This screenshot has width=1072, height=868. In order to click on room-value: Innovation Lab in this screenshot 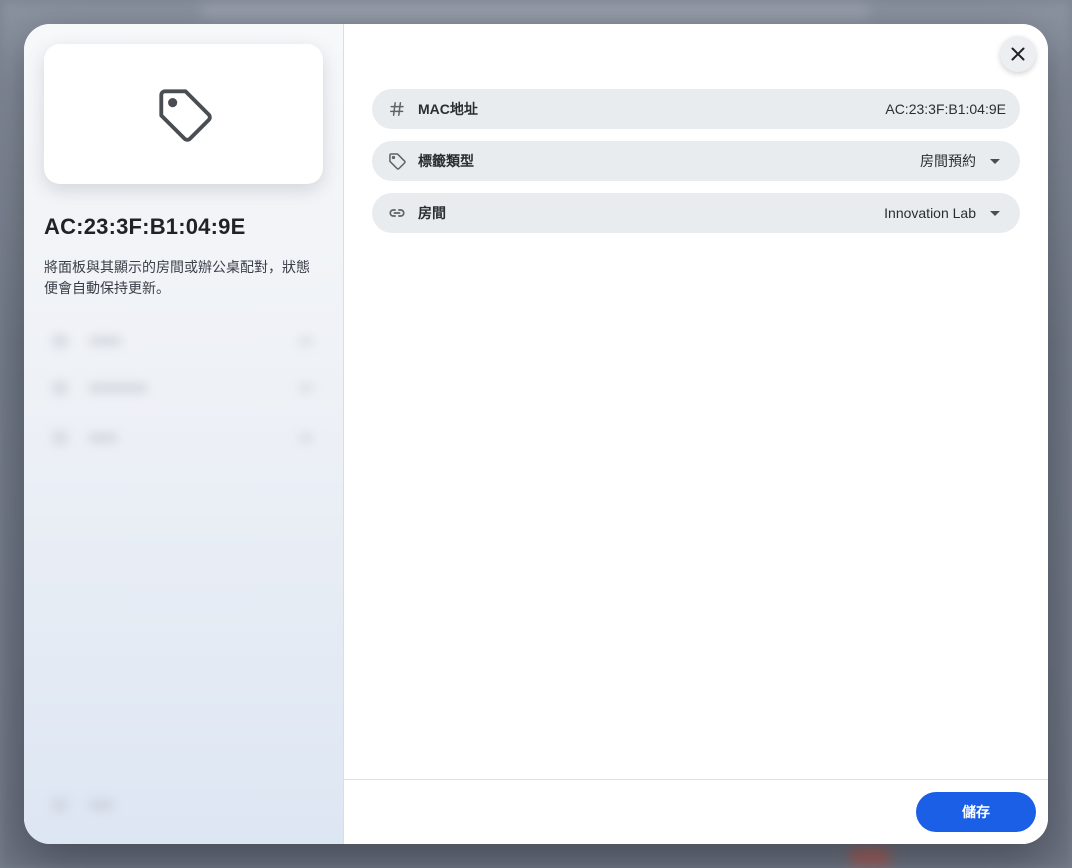, I will do `click(930, 213)`.